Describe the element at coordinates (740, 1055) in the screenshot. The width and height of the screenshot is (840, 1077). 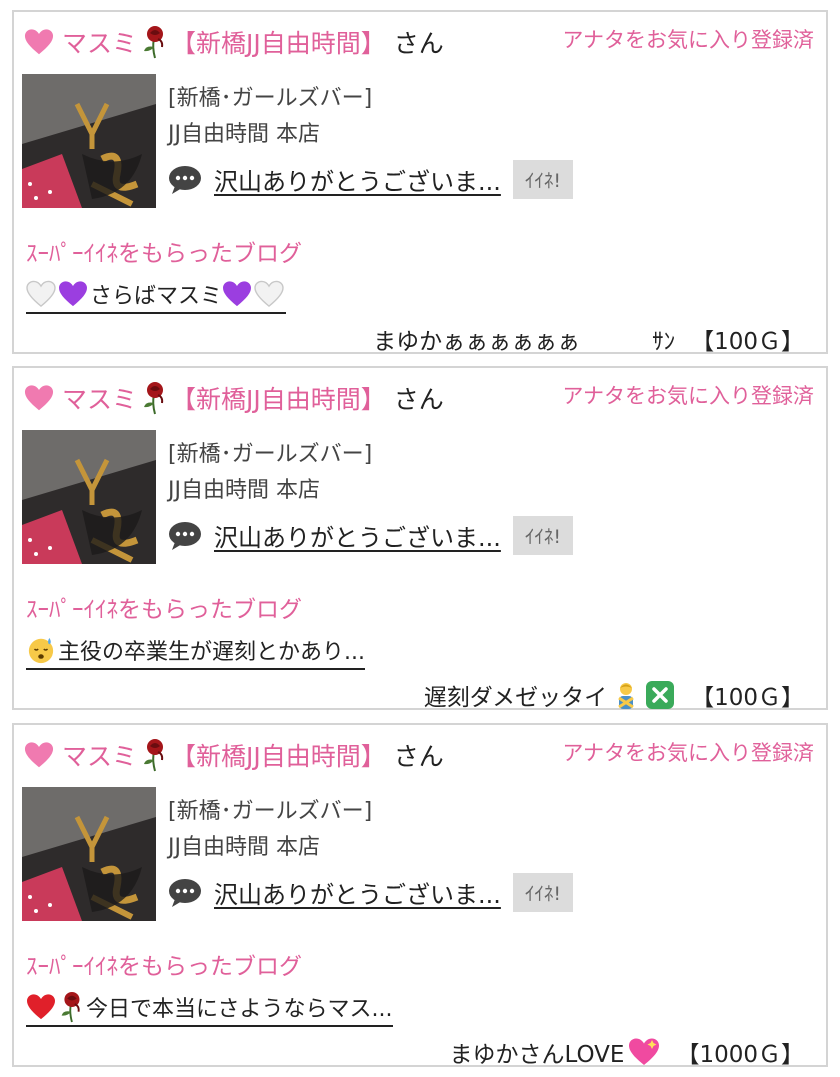
I see `points-label: 【1000Ｇ】` at that location.